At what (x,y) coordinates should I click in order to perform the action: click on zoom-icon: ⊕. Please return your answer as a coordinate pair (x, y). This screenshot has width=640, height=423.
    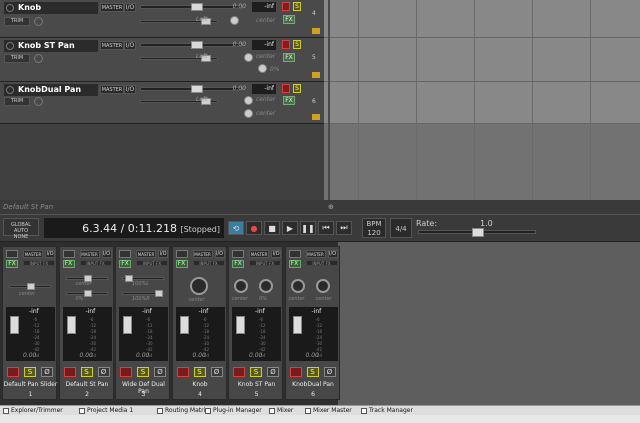
    Looking at the image, I should click on (331, 207).